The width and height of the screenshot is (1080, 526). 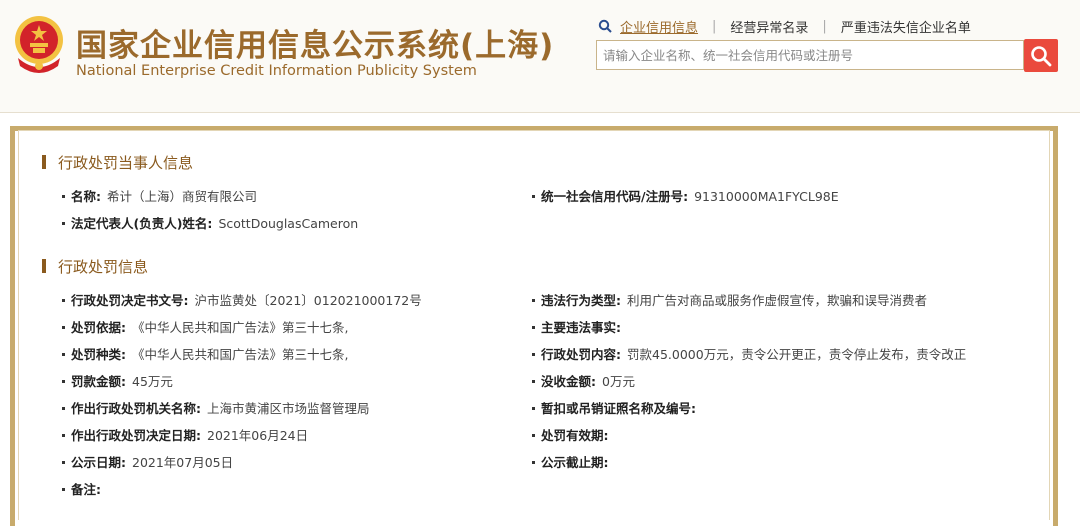 I want to click on penalty-row: 罚款金额: 45万元, so click(x=117, y=380).